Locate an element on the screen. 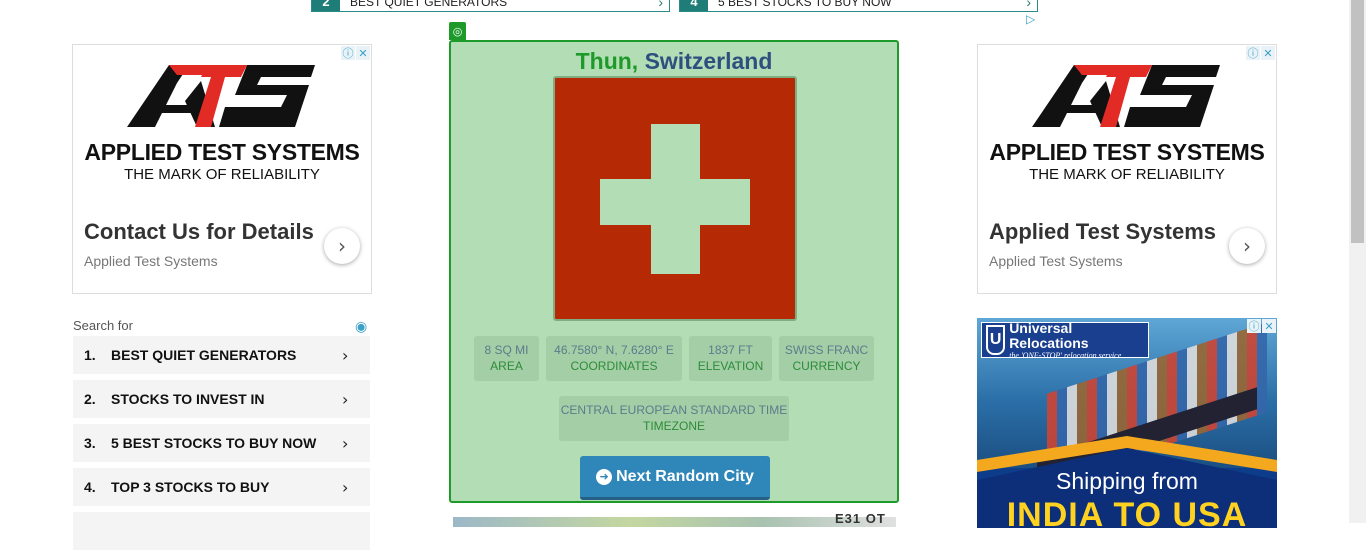  next-random-city-label: Next Random City is located at coordinates (685, 476).